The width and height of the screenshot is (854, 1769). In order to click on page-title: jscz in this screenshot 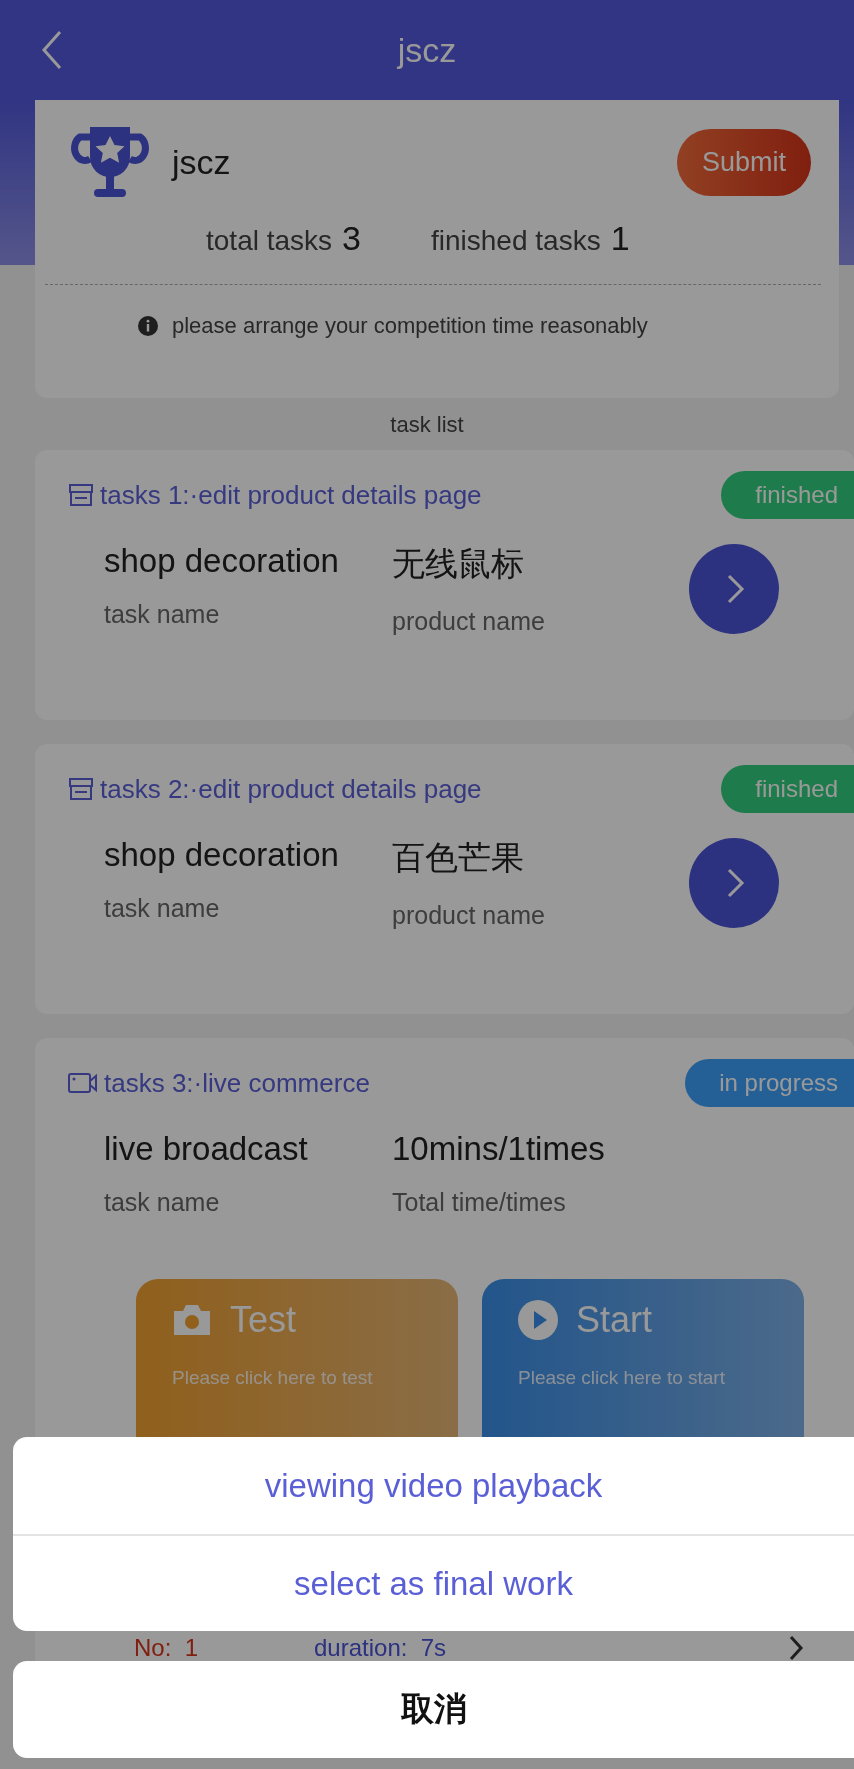, I will do `click(427, 50)`.